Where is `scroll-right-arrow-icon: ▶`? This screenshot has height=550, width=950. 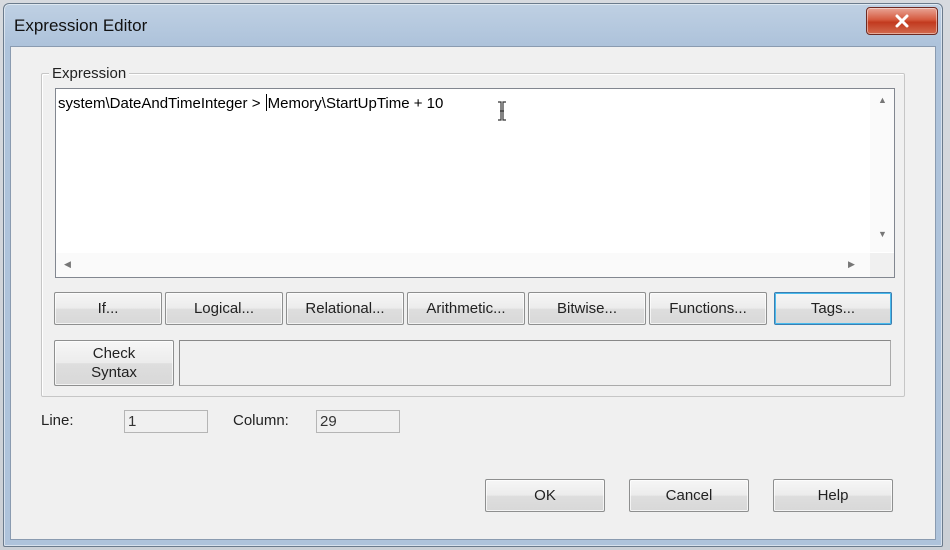
scroll-right-arrow-icon: ▶ is located at coordinates (851, 264).